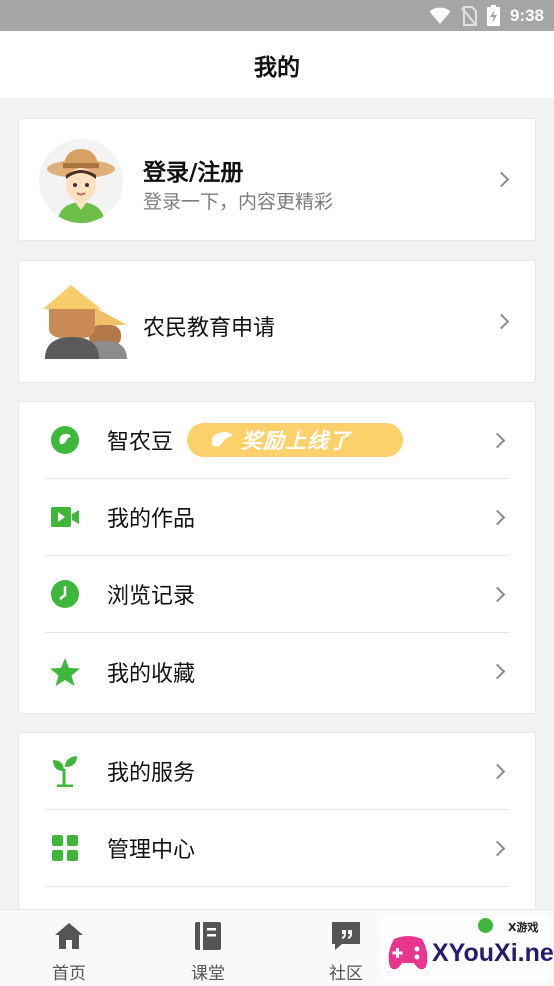 The image size is (554, 986). What do you see at coordinates (151, 519) in the screenshot?
I see `menu-item-label: 我的作品` at bounding box center [151, 519].